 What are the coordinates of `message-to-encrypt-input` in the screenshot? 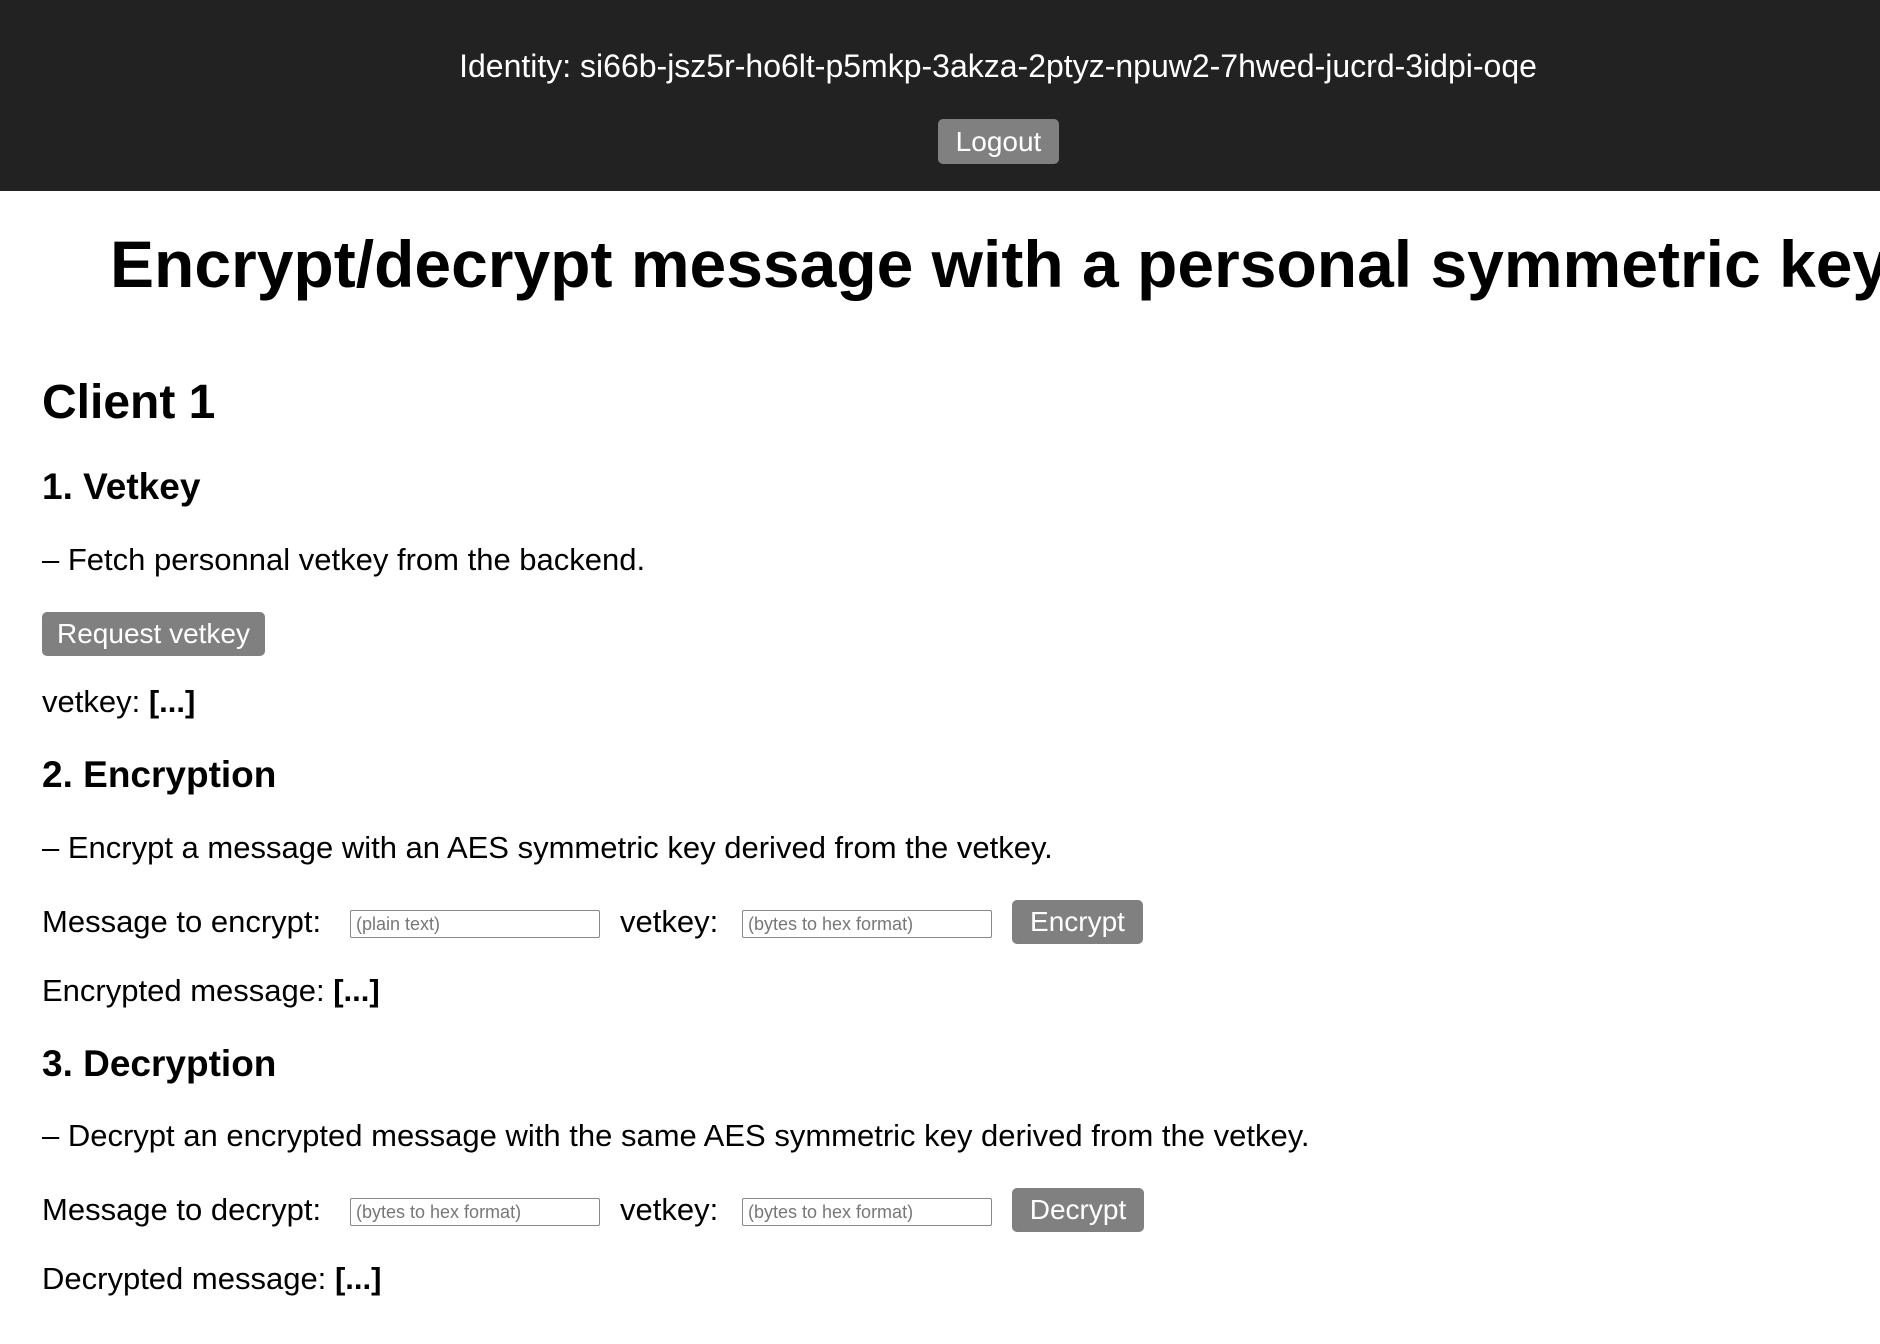 It's located at (475, 924).